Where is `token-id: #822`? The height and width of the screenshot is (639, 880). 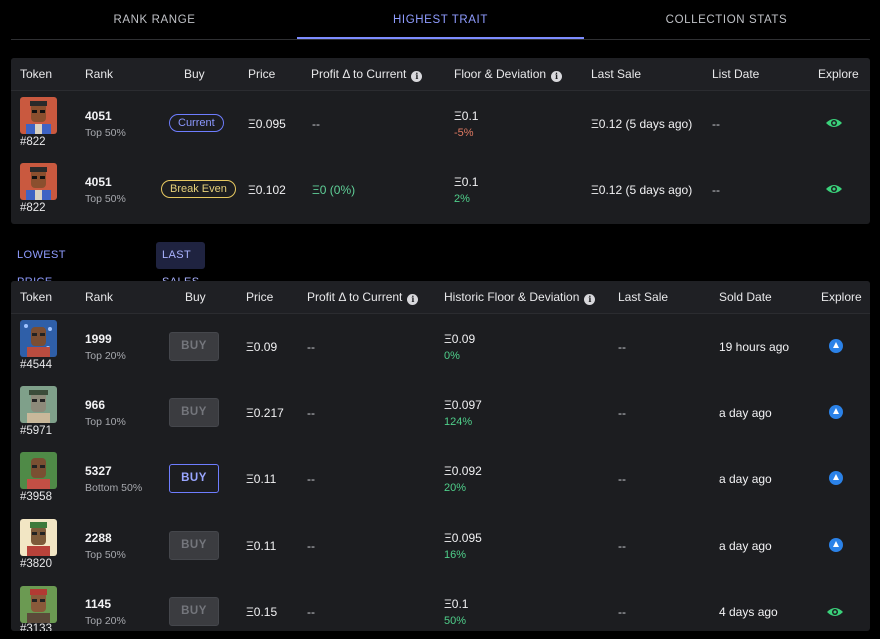 token-id: #822 is located at coordinates (33, 208).